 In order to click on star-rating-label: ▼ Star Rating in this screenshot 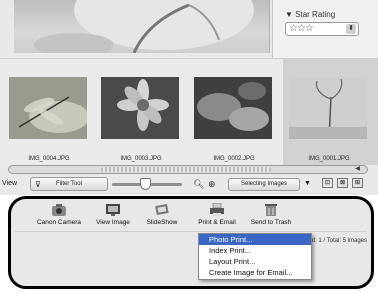, I will do `click(310, 14)`.